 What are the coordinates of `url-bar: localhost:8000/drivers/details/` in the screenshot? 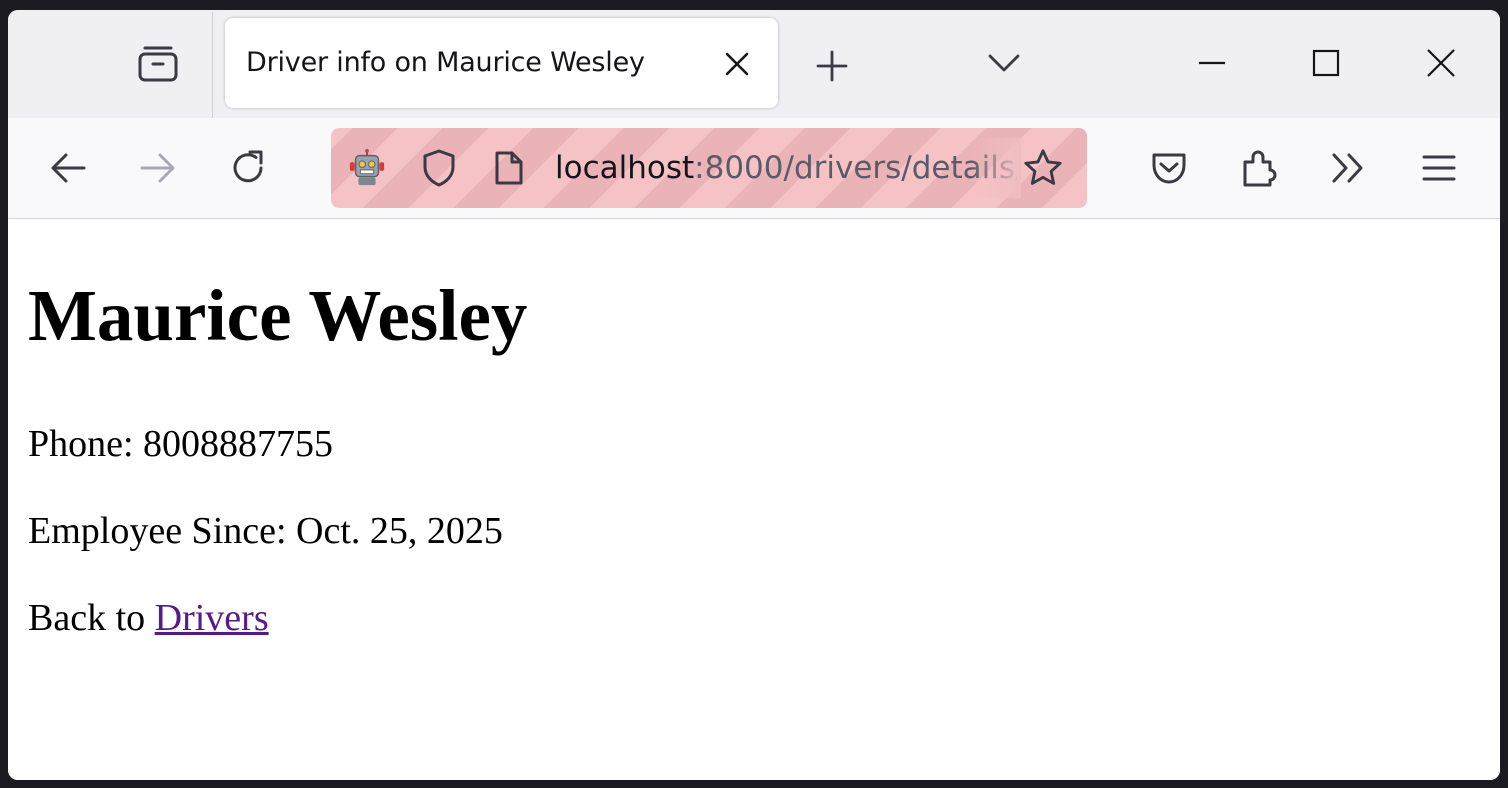 It's located at (709, 168).